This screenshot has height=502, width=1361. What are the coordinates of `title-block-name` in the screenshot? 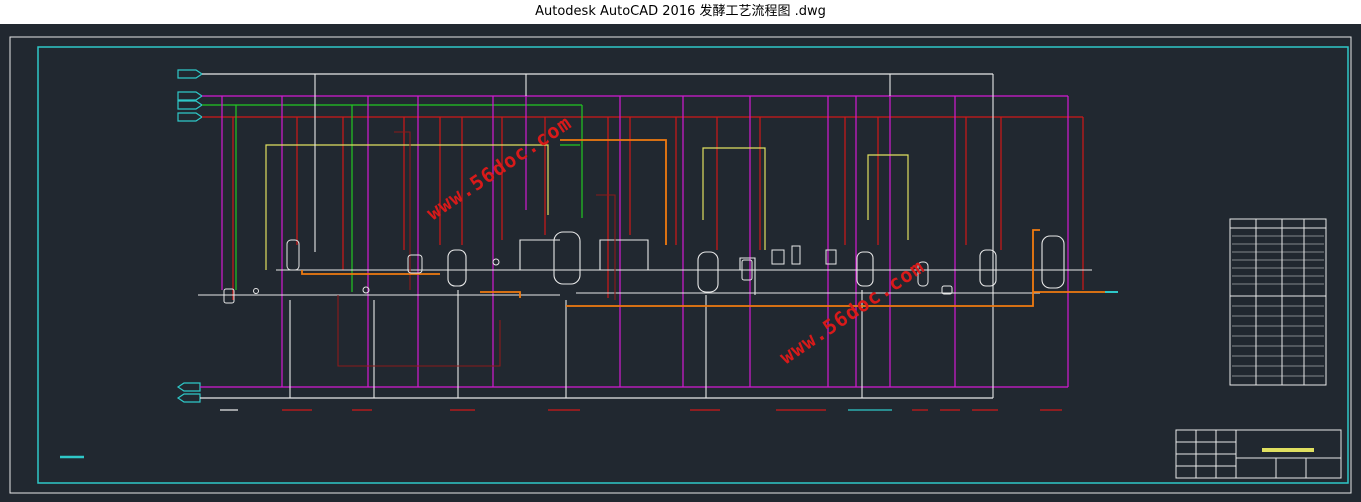 It's located at (1288, 450).